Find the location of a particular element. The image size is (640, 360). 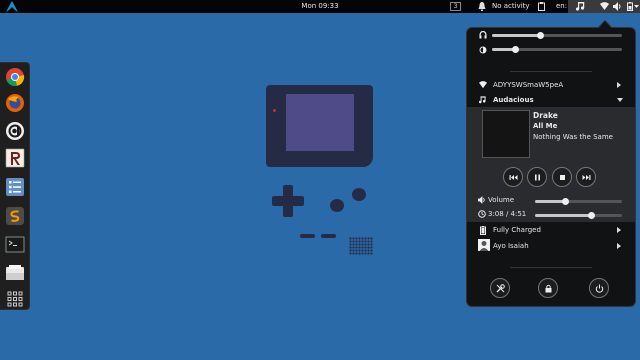

pause-icon is located at coordinates (537, 177).